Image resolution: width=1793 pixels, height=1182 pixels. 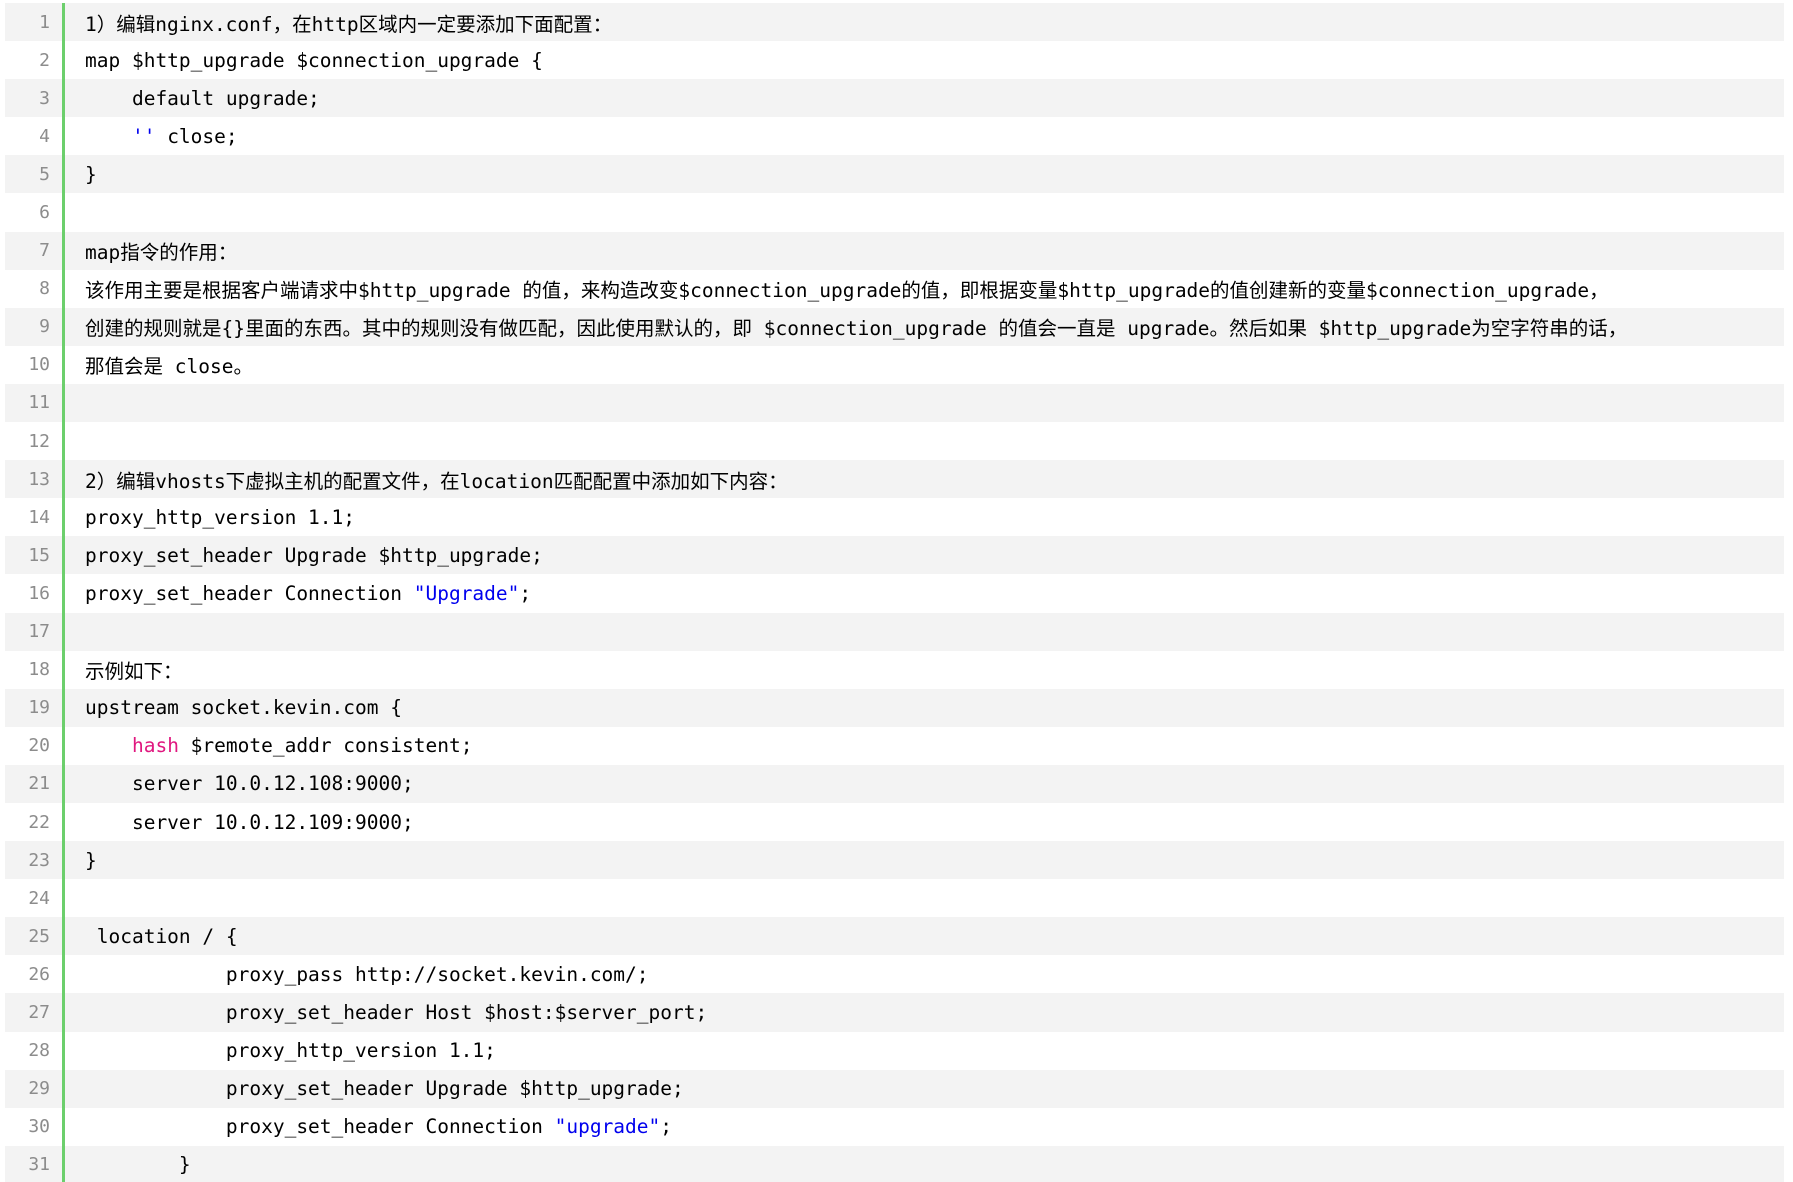 I want to click on code-token: upstream socket.kevin.com {, so click(x=243, y=708).